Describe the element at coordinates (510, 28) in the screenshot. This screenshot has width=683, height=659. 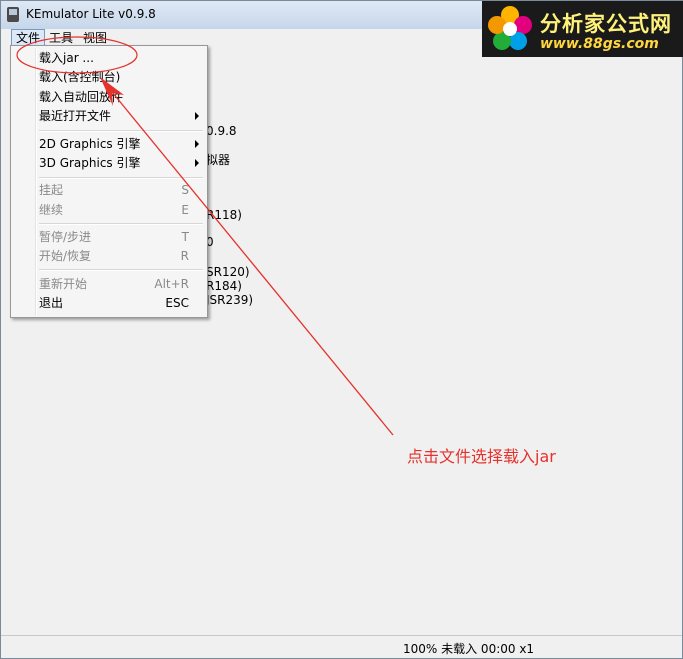
I see `flower-logo-icon` at that location.